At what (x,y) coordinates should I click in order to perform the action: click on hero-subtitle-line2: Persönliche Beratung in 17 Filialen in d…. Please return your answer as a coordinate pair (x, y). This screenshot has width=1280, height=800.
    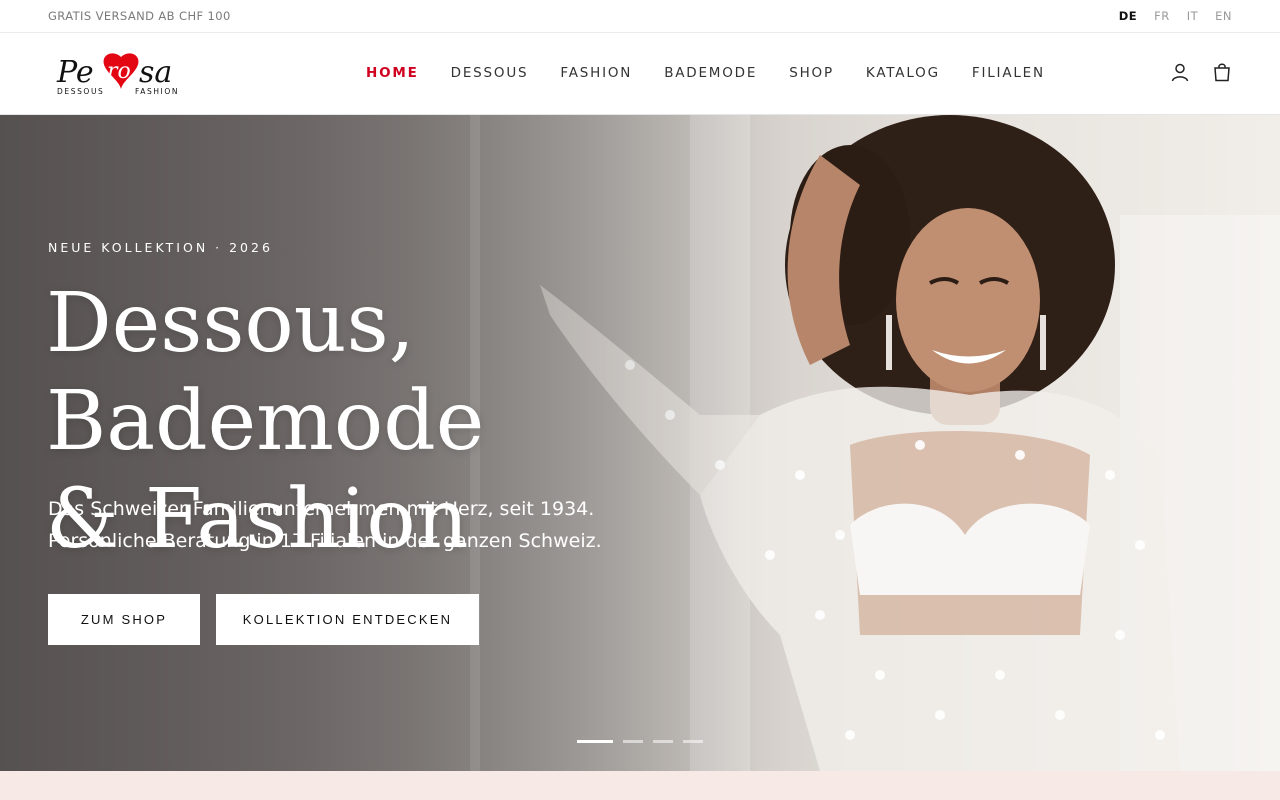
    Looking at the image, I should click on (325, 541).